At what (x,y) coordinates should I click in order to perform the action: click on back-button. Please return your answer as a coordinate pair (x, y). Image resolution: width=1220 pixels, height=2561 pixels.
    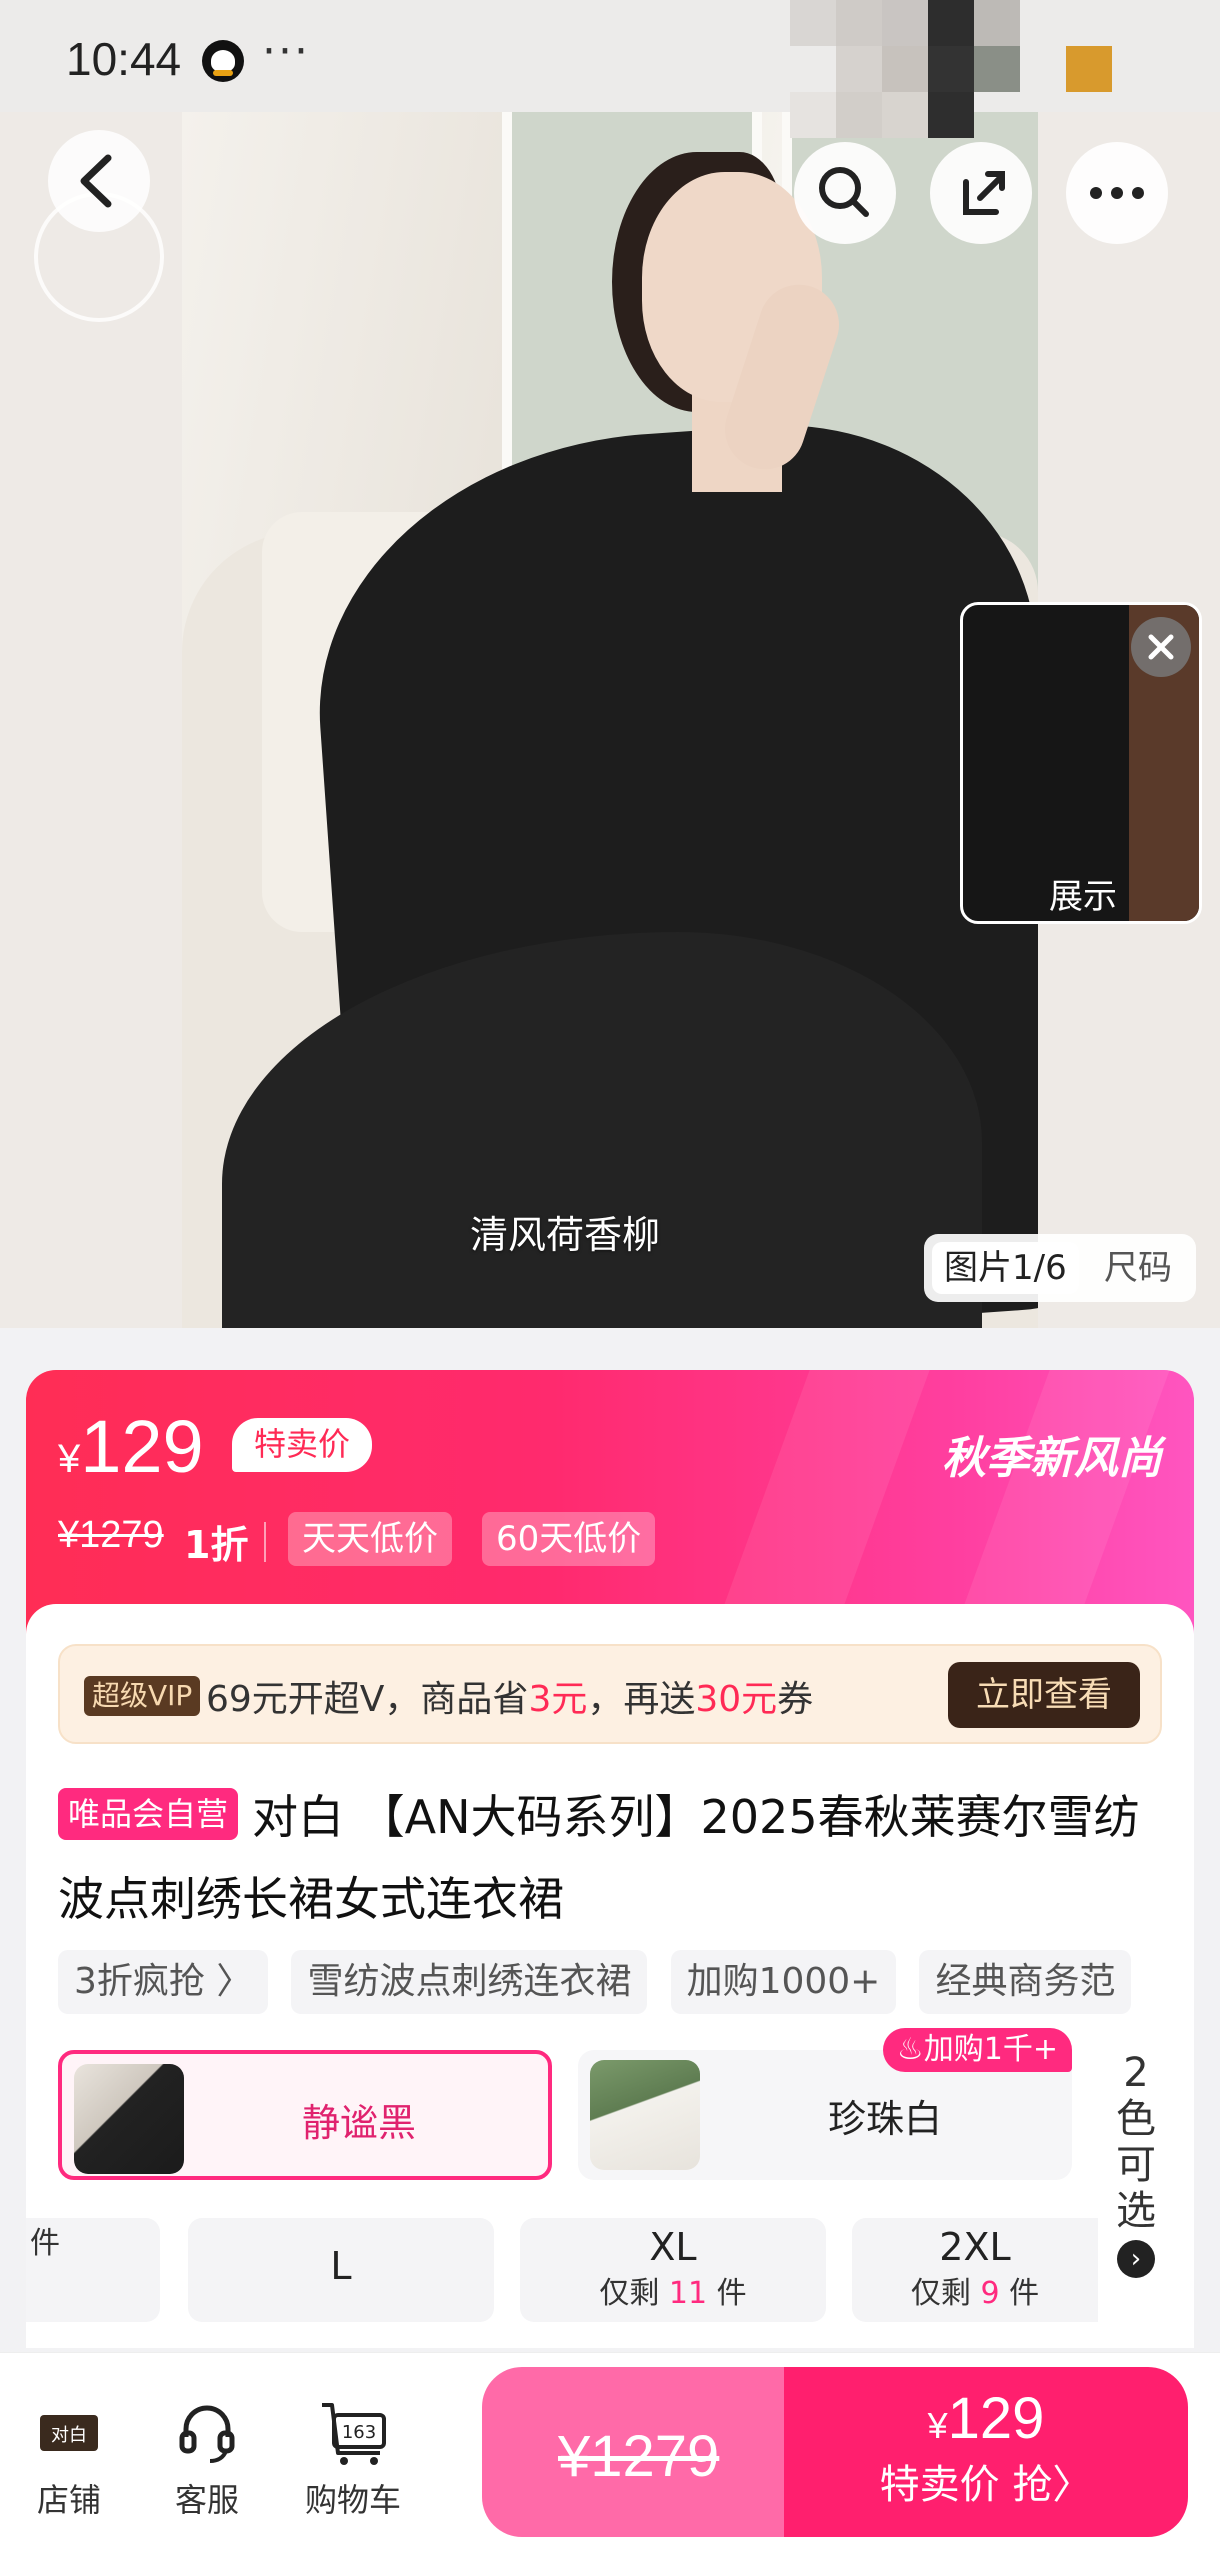
    Looking at the image, I should click on (99, 181).